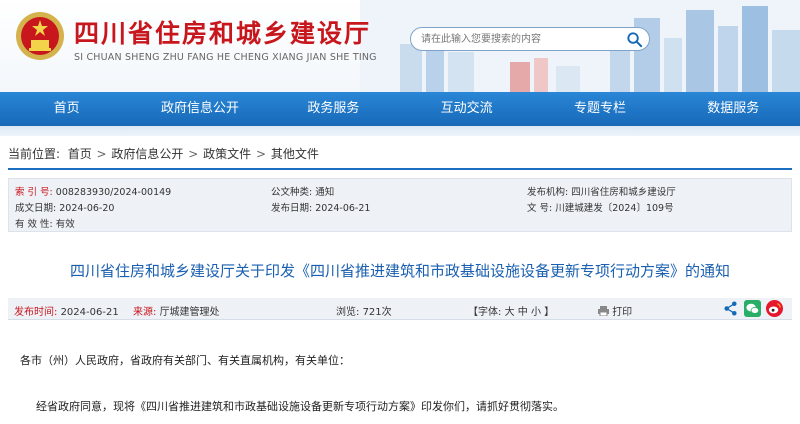  I want to click on search-input, so click(521, 39).